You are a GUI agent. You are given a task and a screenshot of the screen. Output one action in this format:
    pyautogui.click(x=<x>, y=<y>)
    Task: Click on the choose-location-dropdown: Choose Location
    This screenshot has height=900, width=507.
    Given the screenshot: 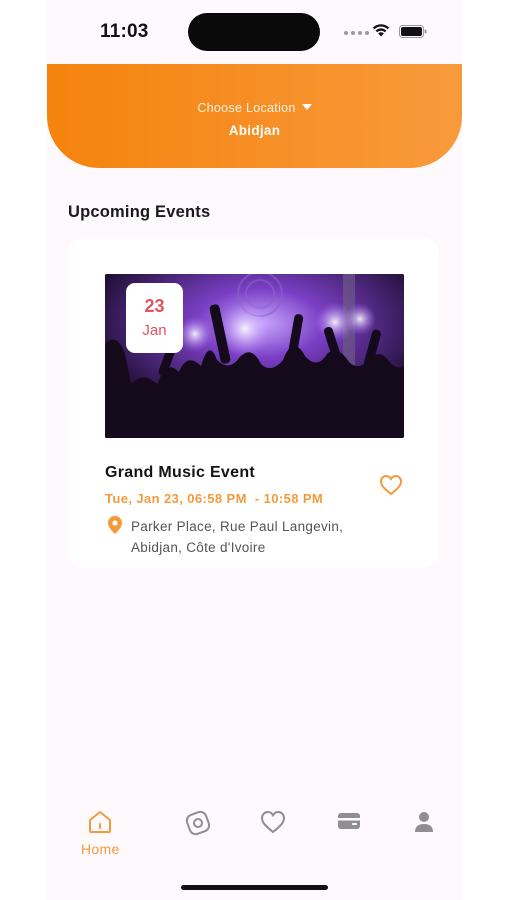 What is the action you would take?
    pyautogui.click(x=254, y=108)
    